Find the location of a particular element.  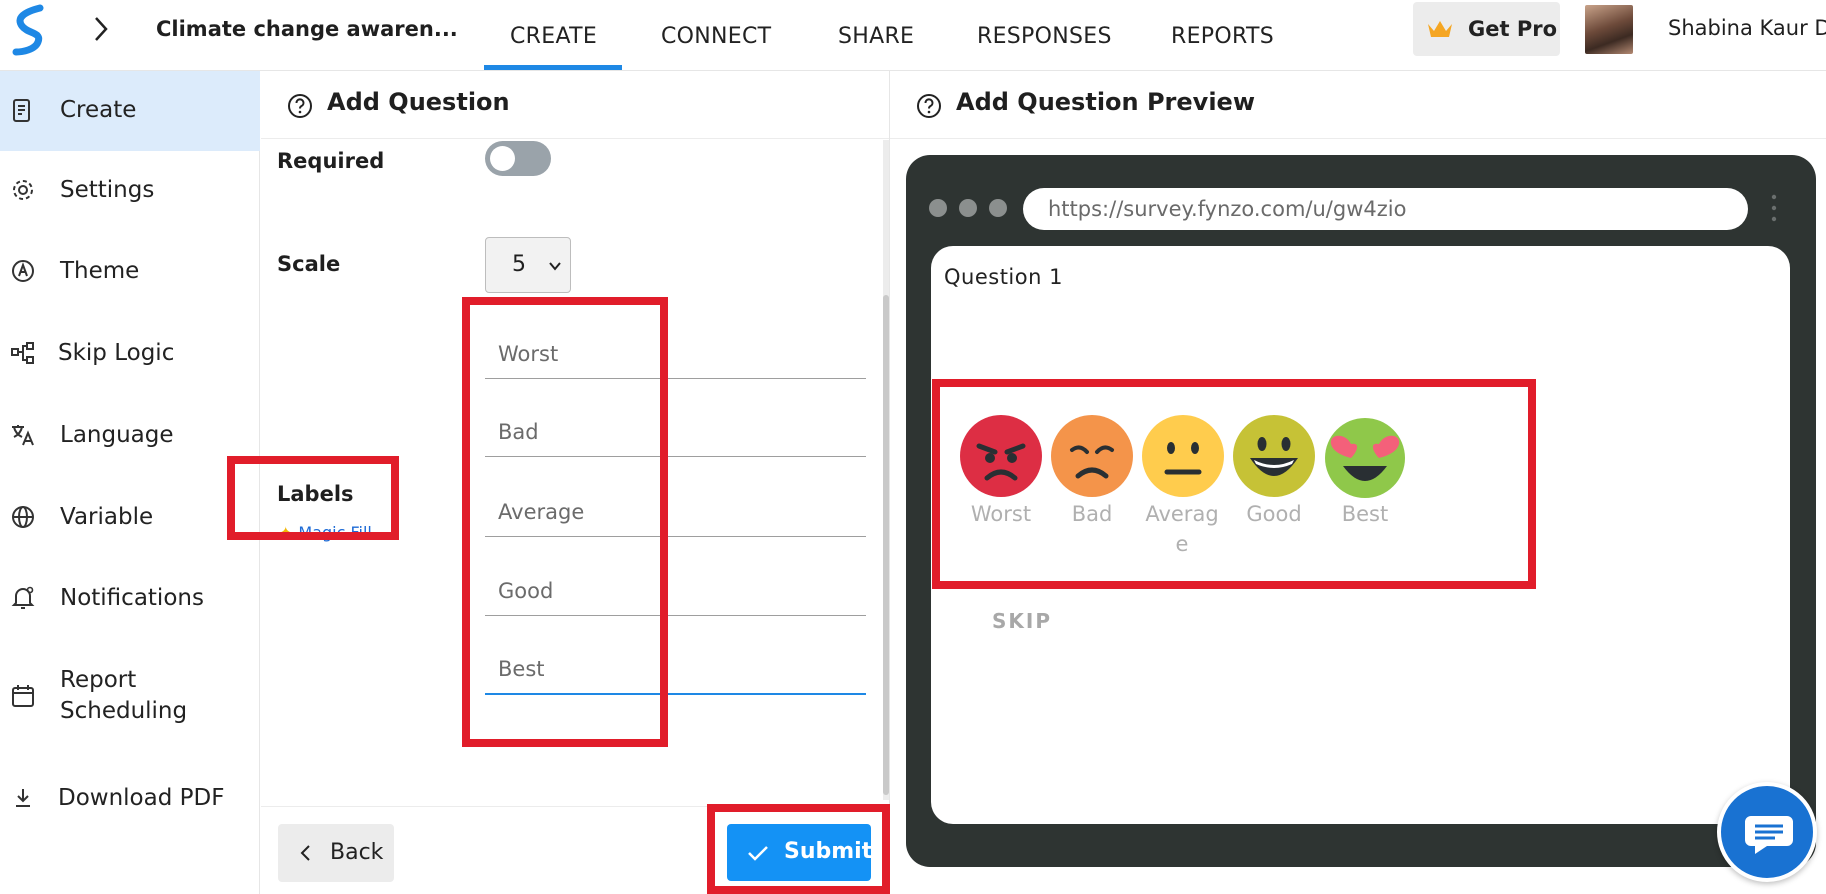

sidebar-item-notifications: Notifications is located at coordinates (130, 601).